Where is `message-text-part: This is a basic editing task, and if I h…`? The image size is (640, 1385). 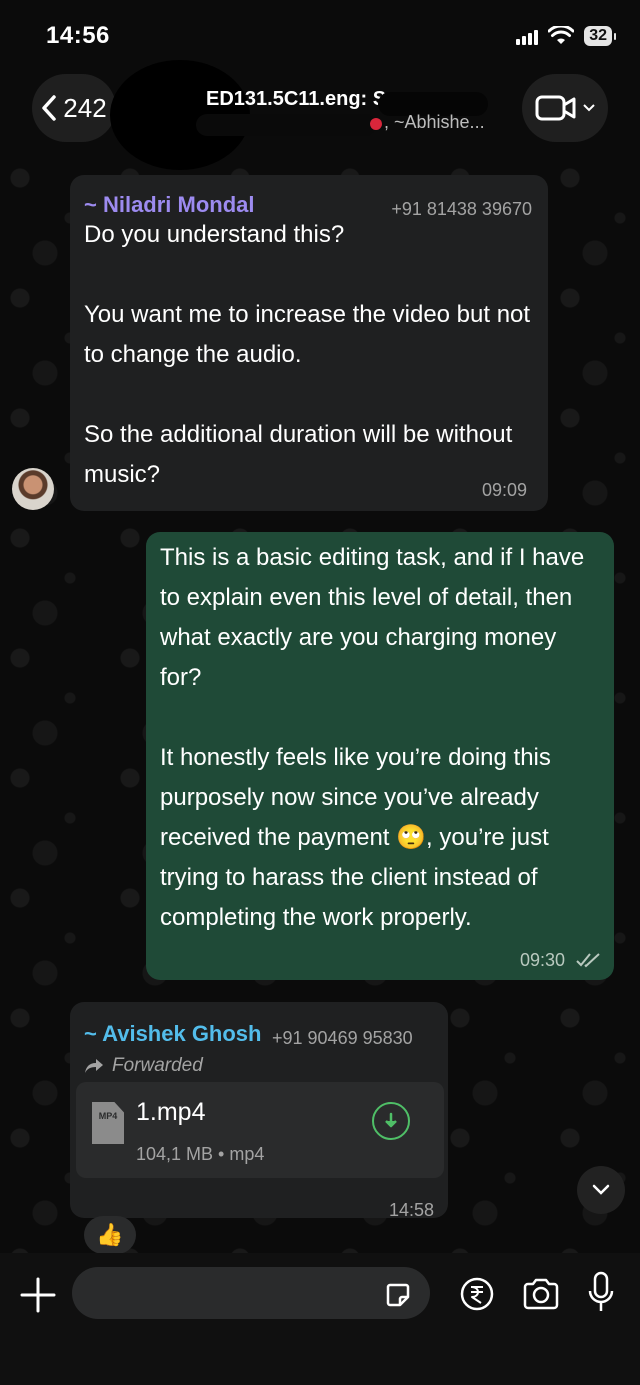
message-text-part: This is a basic editing task, and if I h… is located at coordinates (372, 697).